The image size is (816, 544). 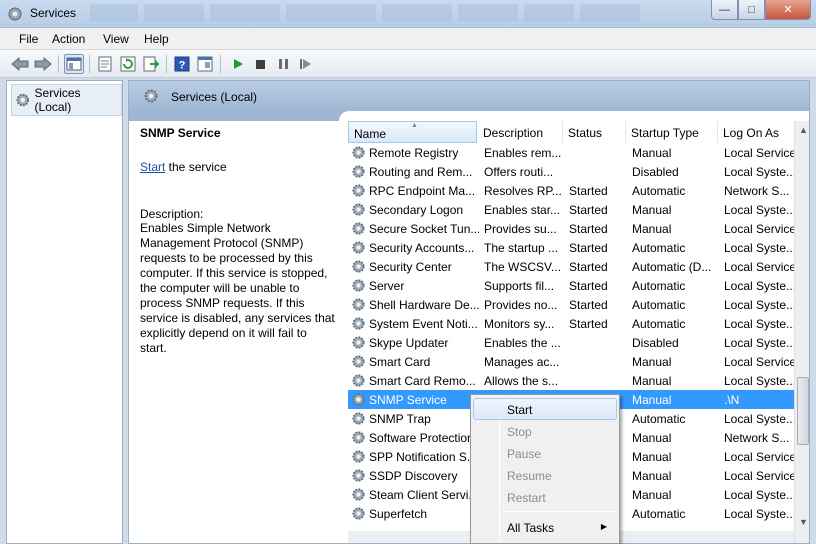 I want to click on context-item-restart: Restart, so click(x=545, y=497).